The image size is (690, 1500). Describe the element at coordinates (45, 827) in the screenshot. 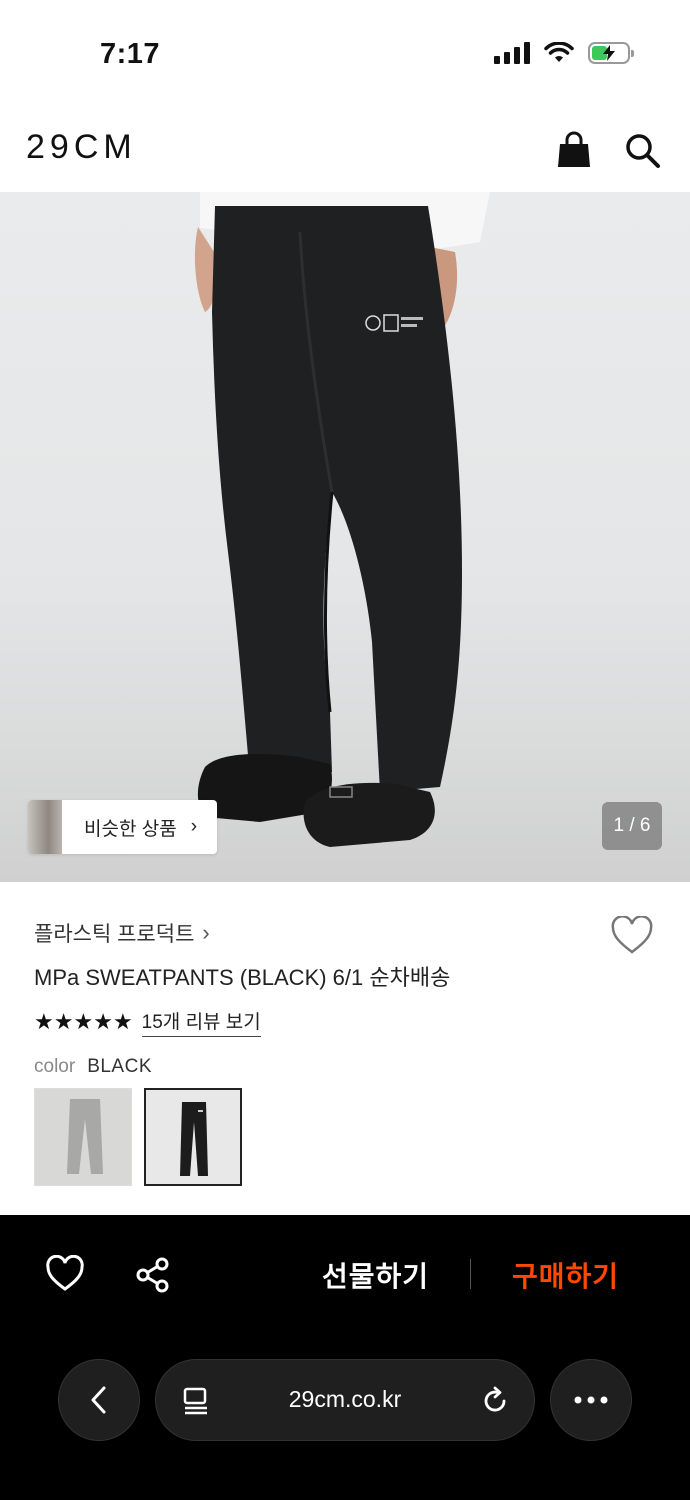

I see `similar-product-thumbnail` at that location.